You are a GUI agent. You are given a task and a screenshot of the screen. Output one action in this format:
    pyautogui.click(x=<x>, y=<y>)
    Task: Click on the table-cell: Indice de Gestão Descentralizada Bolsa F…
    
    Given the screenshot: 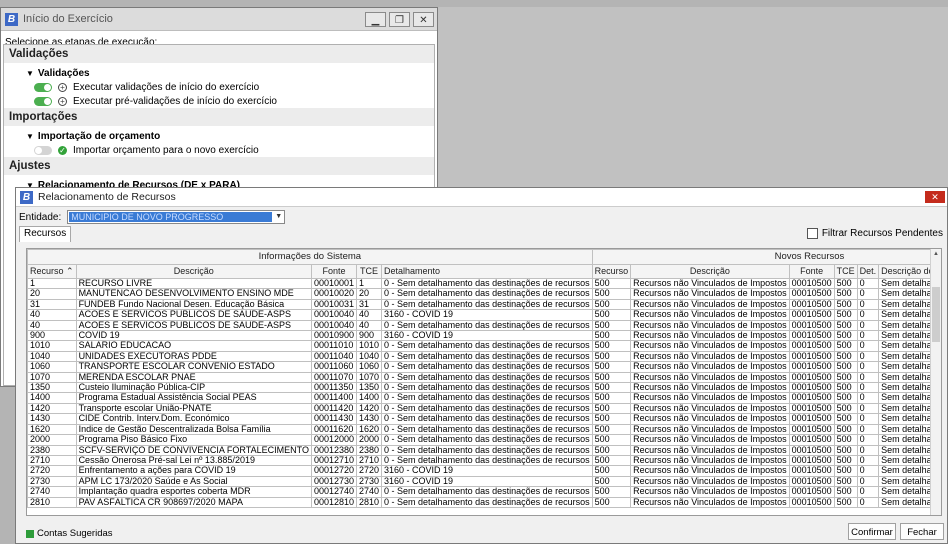 What is the action you would take?
    pyautogui.click(x=193, y=429)
    